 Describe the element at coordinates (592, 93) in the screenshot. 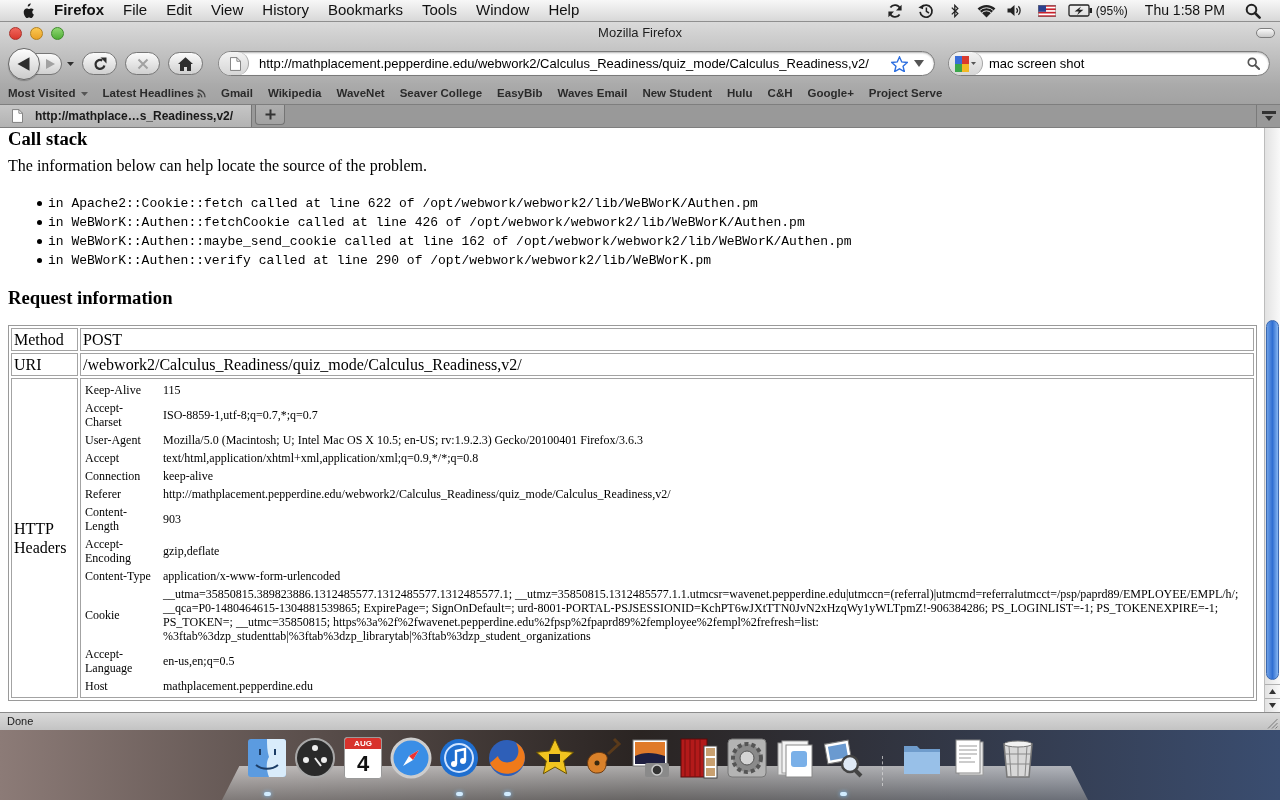

I see `bookmark-item: Waves Email` at that location.